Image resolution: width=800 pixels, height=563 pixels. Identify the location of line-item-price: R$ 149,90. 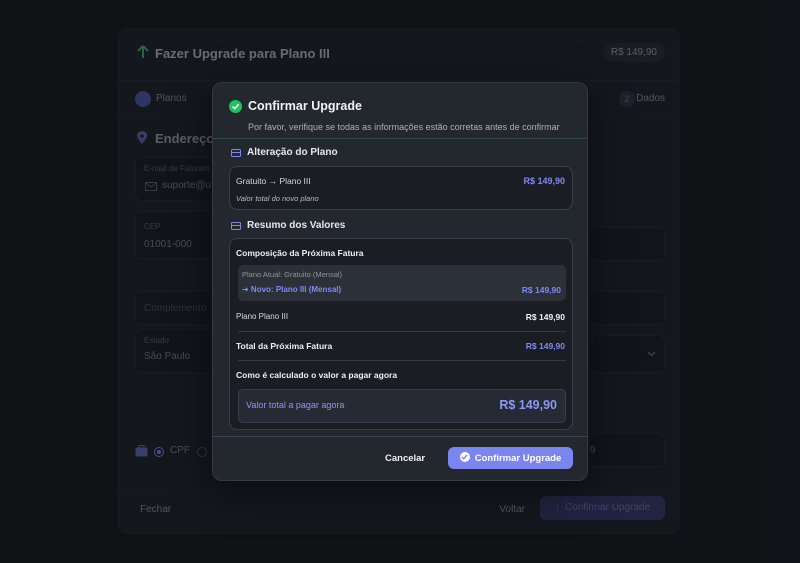
(545, 317).